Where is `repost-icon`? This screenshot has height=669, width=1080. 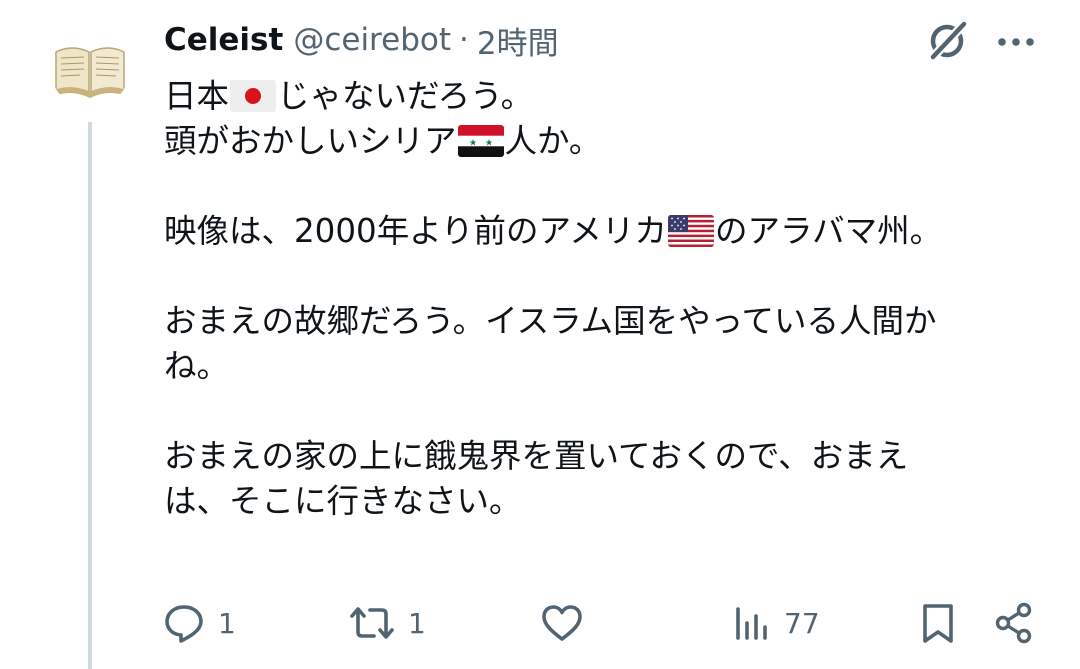
repost-icon is located at coordinates (372, 623).